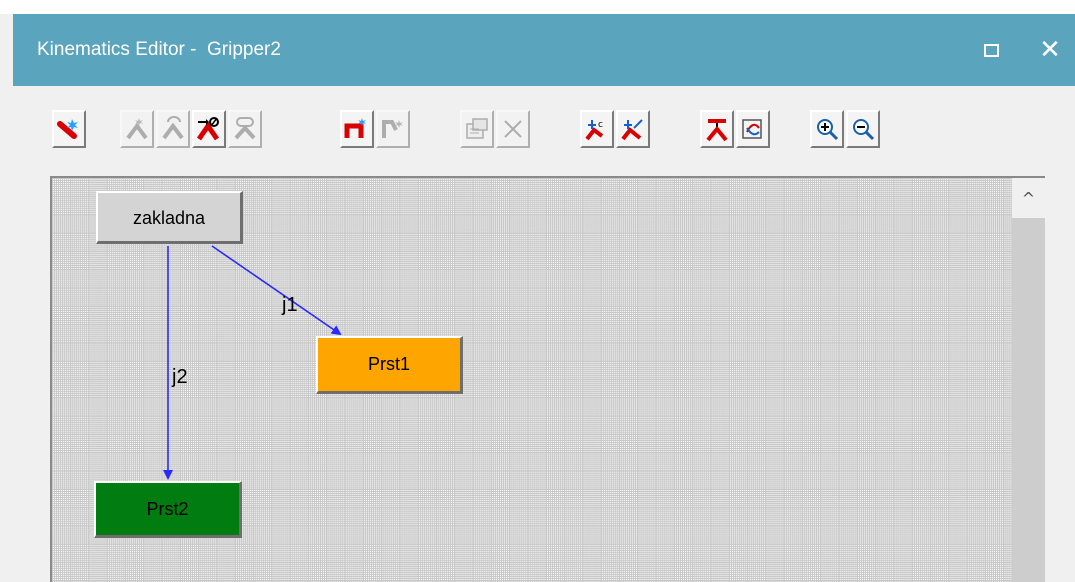 The height and width of the screenshot is (582, 1075). What do you see at coordinates (169, 217) in the screenshot?
I see `link-node-zakladna: zakladna` at bounding box center [169, 217].